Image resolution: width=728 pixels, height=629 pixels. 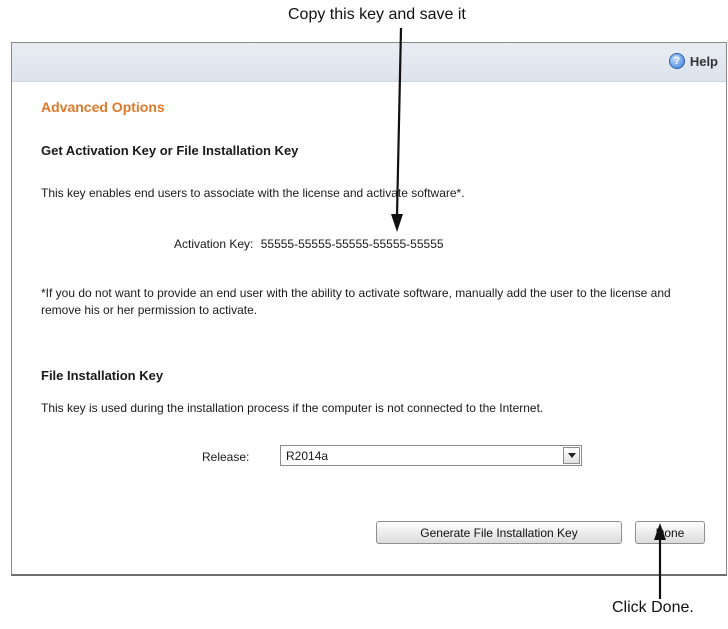 I want to click on activation-key-value: 55555-55555-55555-55555-55555, so click(x=352, y=244).